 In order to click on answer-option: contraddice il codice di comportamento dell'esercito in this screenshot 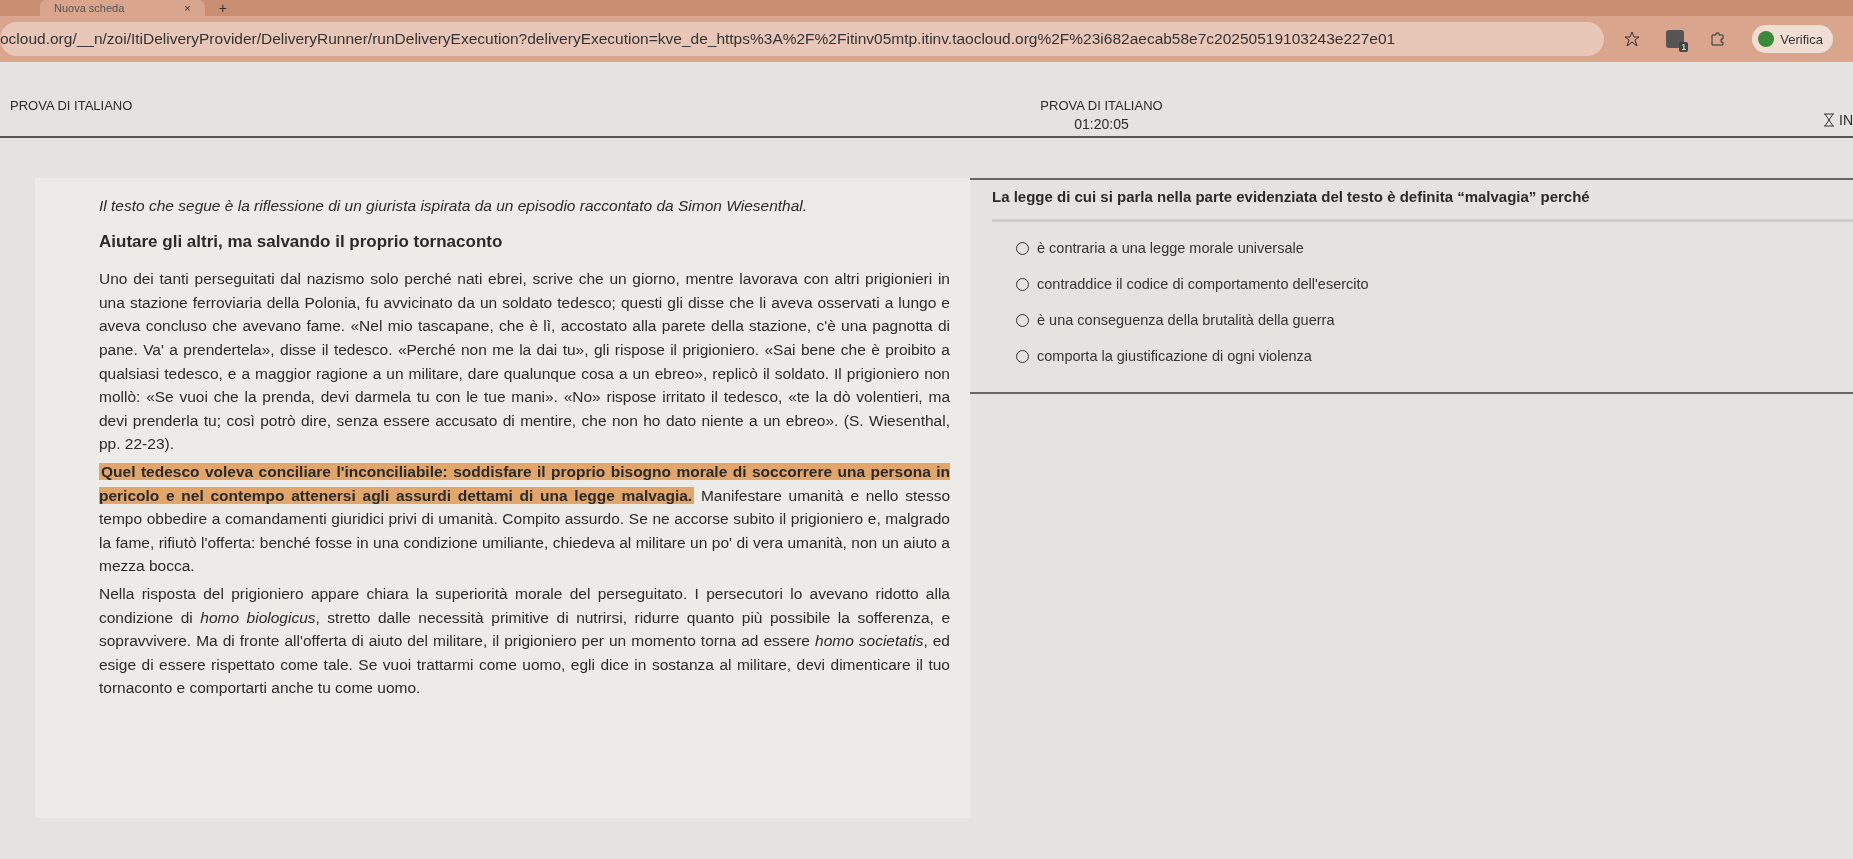, I will do `click(1180, 284)`.